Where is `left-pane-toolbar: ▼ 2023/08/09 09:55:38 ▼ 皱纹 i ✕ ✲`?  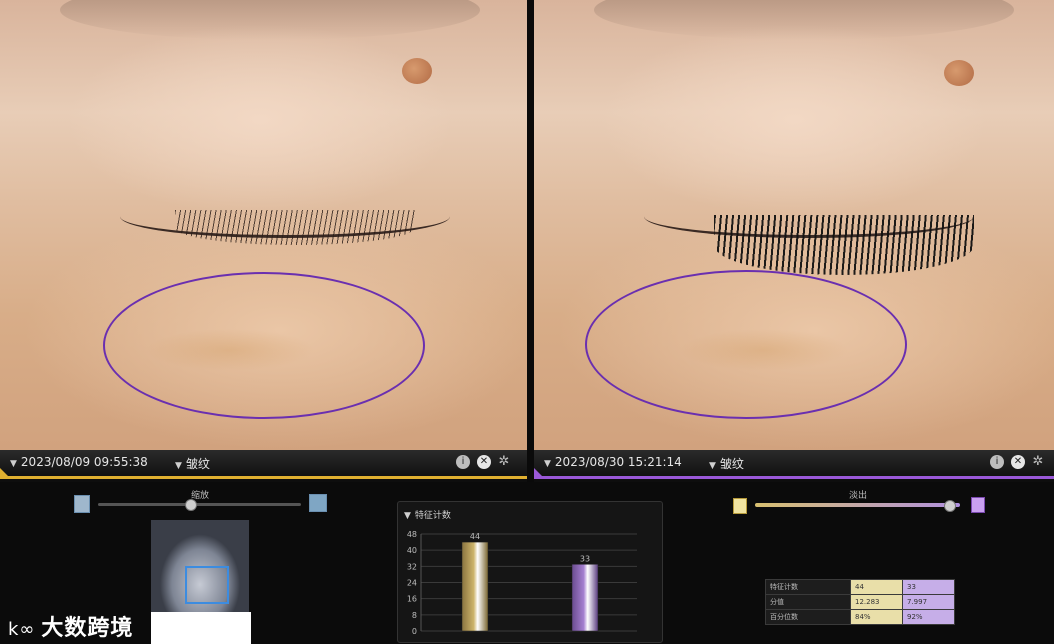 left-pane-toolbar: ▼ 2023/08/09 09:55:38 ▼ 皱纹 i ✕ ✲ is located at coordinates (263, 464).